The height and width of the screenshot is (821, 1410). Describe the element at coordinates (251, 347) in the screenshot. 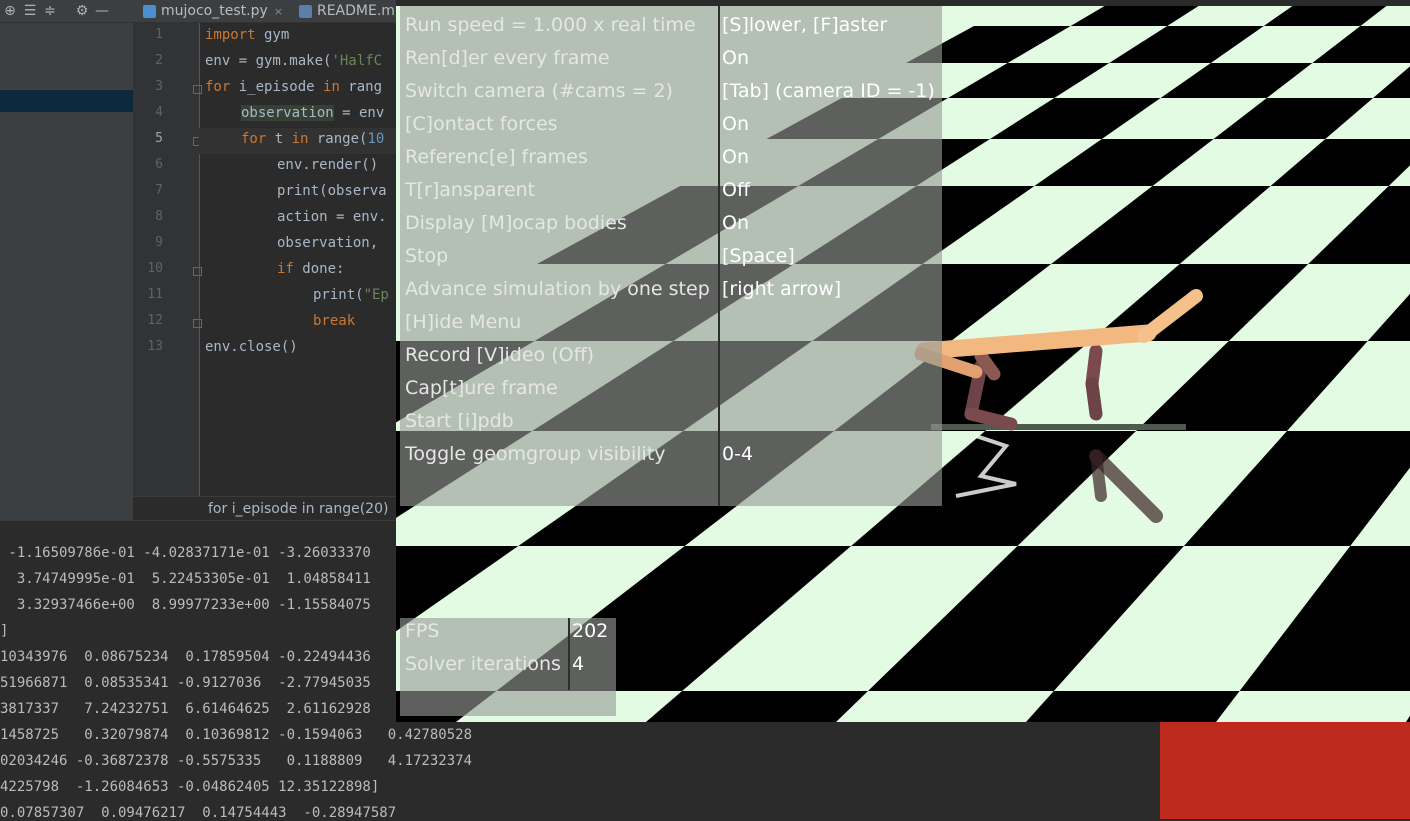

I see `code-line: env.close()` at that location.